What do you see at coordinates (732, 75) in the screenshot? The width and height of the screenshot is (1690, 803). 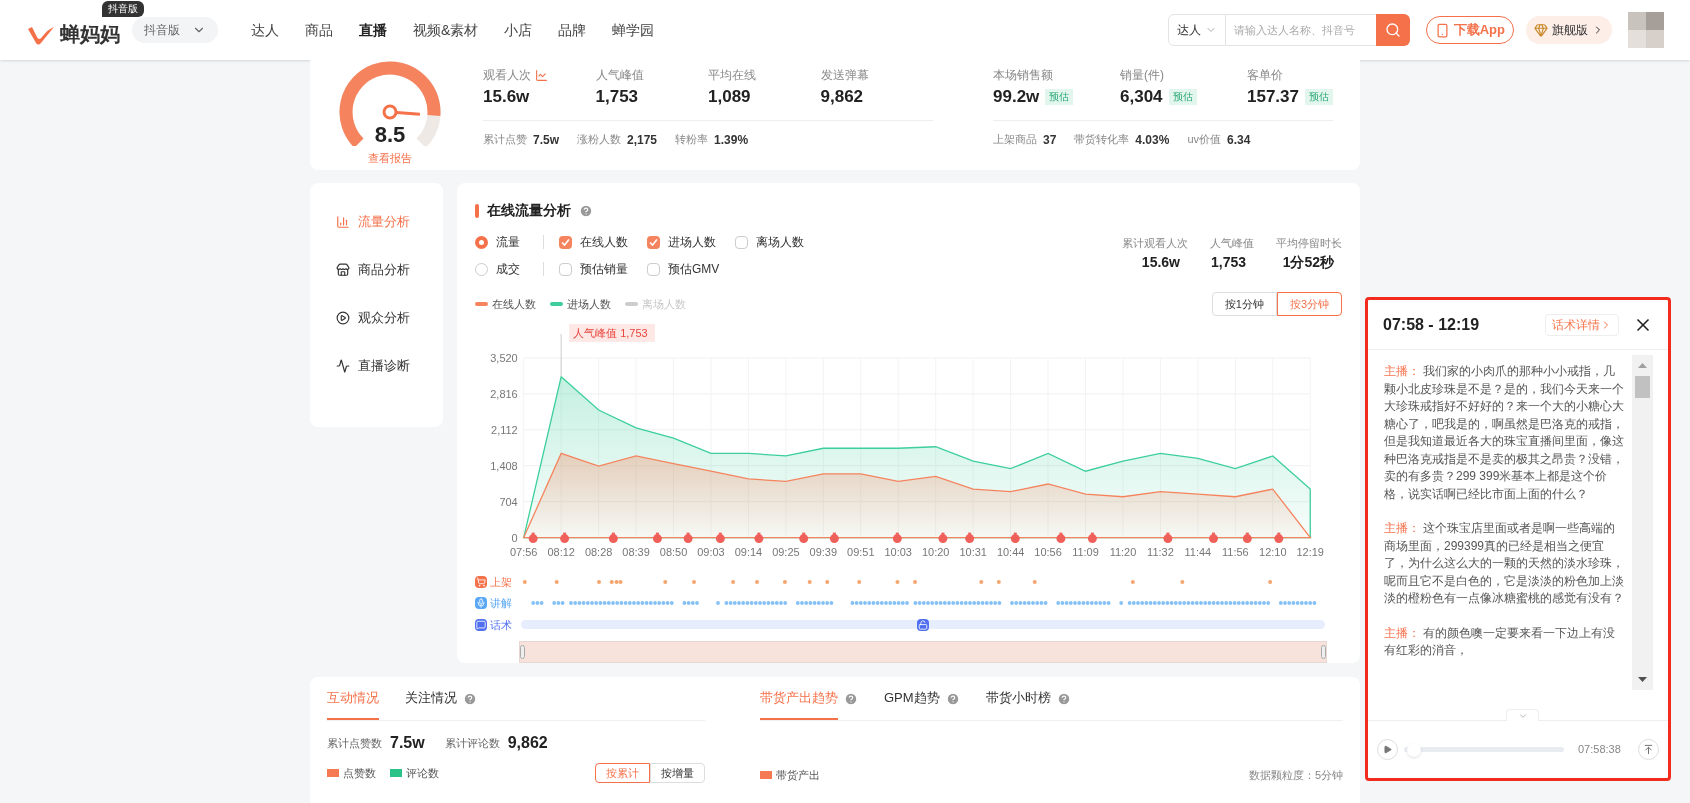 I see `metric-label: 平均在线` at bounding box center [732, 75].